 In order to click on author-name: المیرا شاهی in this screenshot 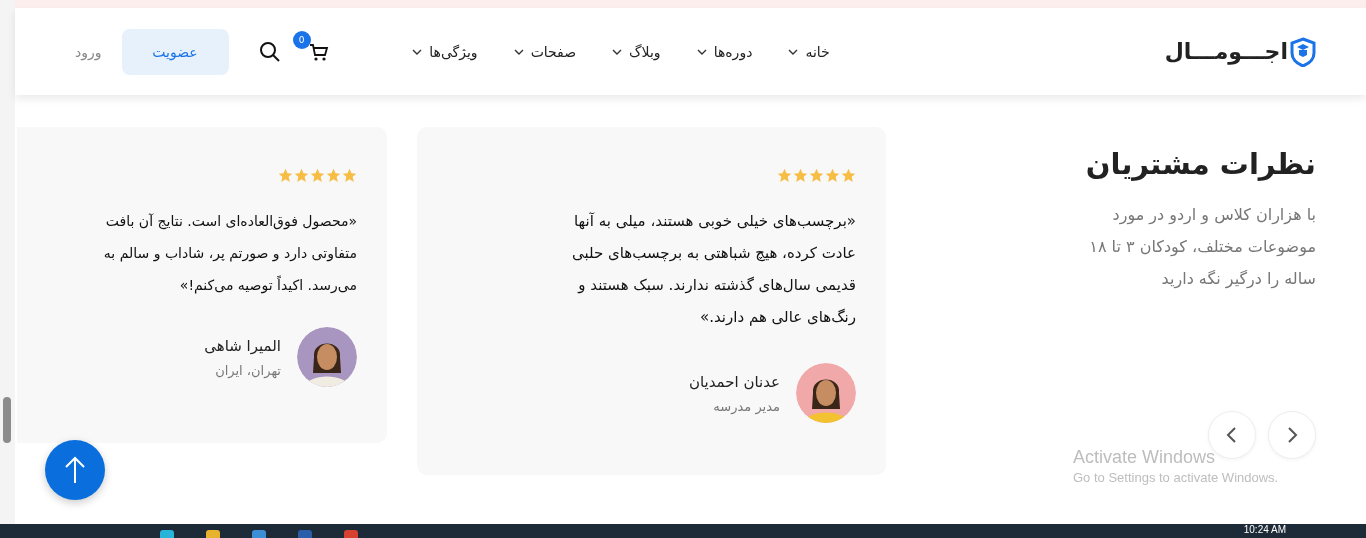, I will do `click(242, 345)`.